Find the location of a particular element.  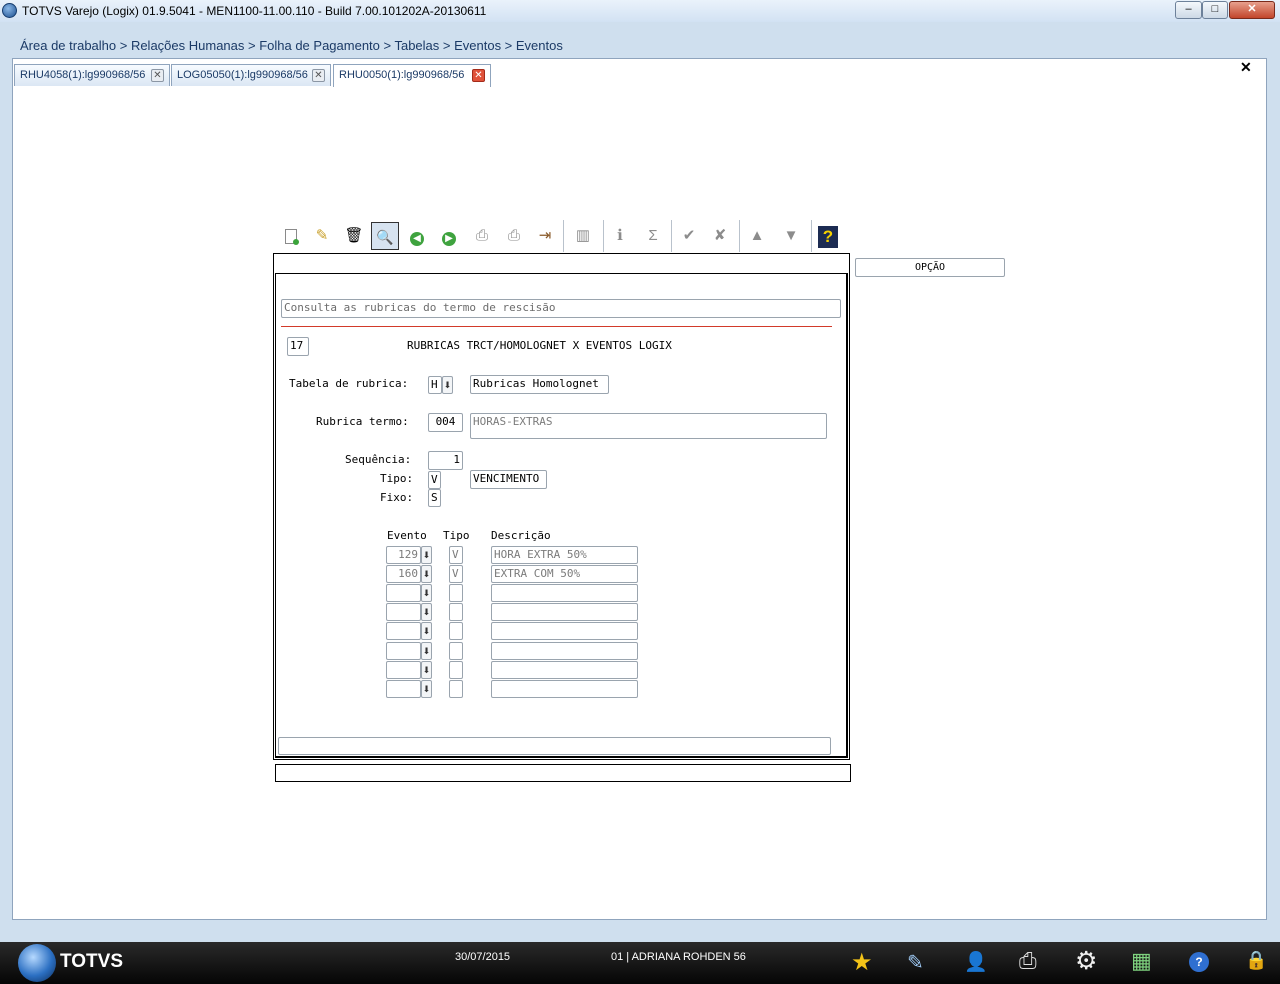

maximize-button: □ is located at coordinates (1215, 10).